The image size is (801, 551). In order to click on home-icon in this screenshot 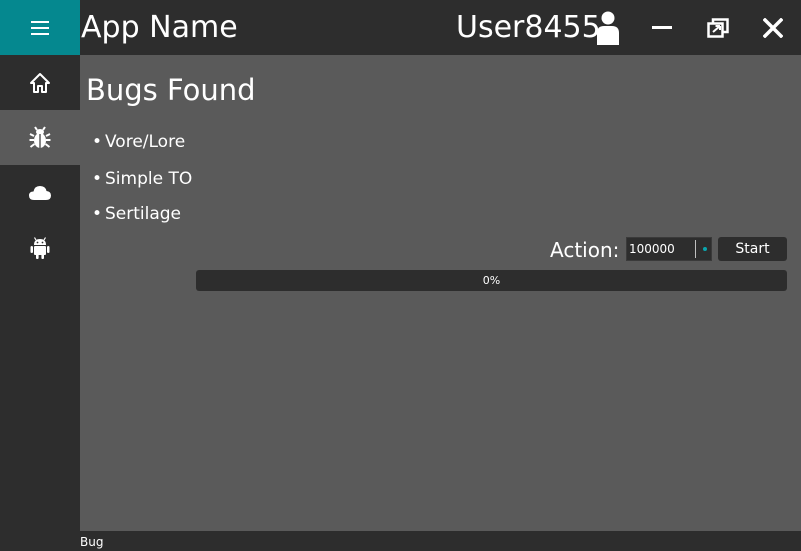, I will do `click(40, 82)`.